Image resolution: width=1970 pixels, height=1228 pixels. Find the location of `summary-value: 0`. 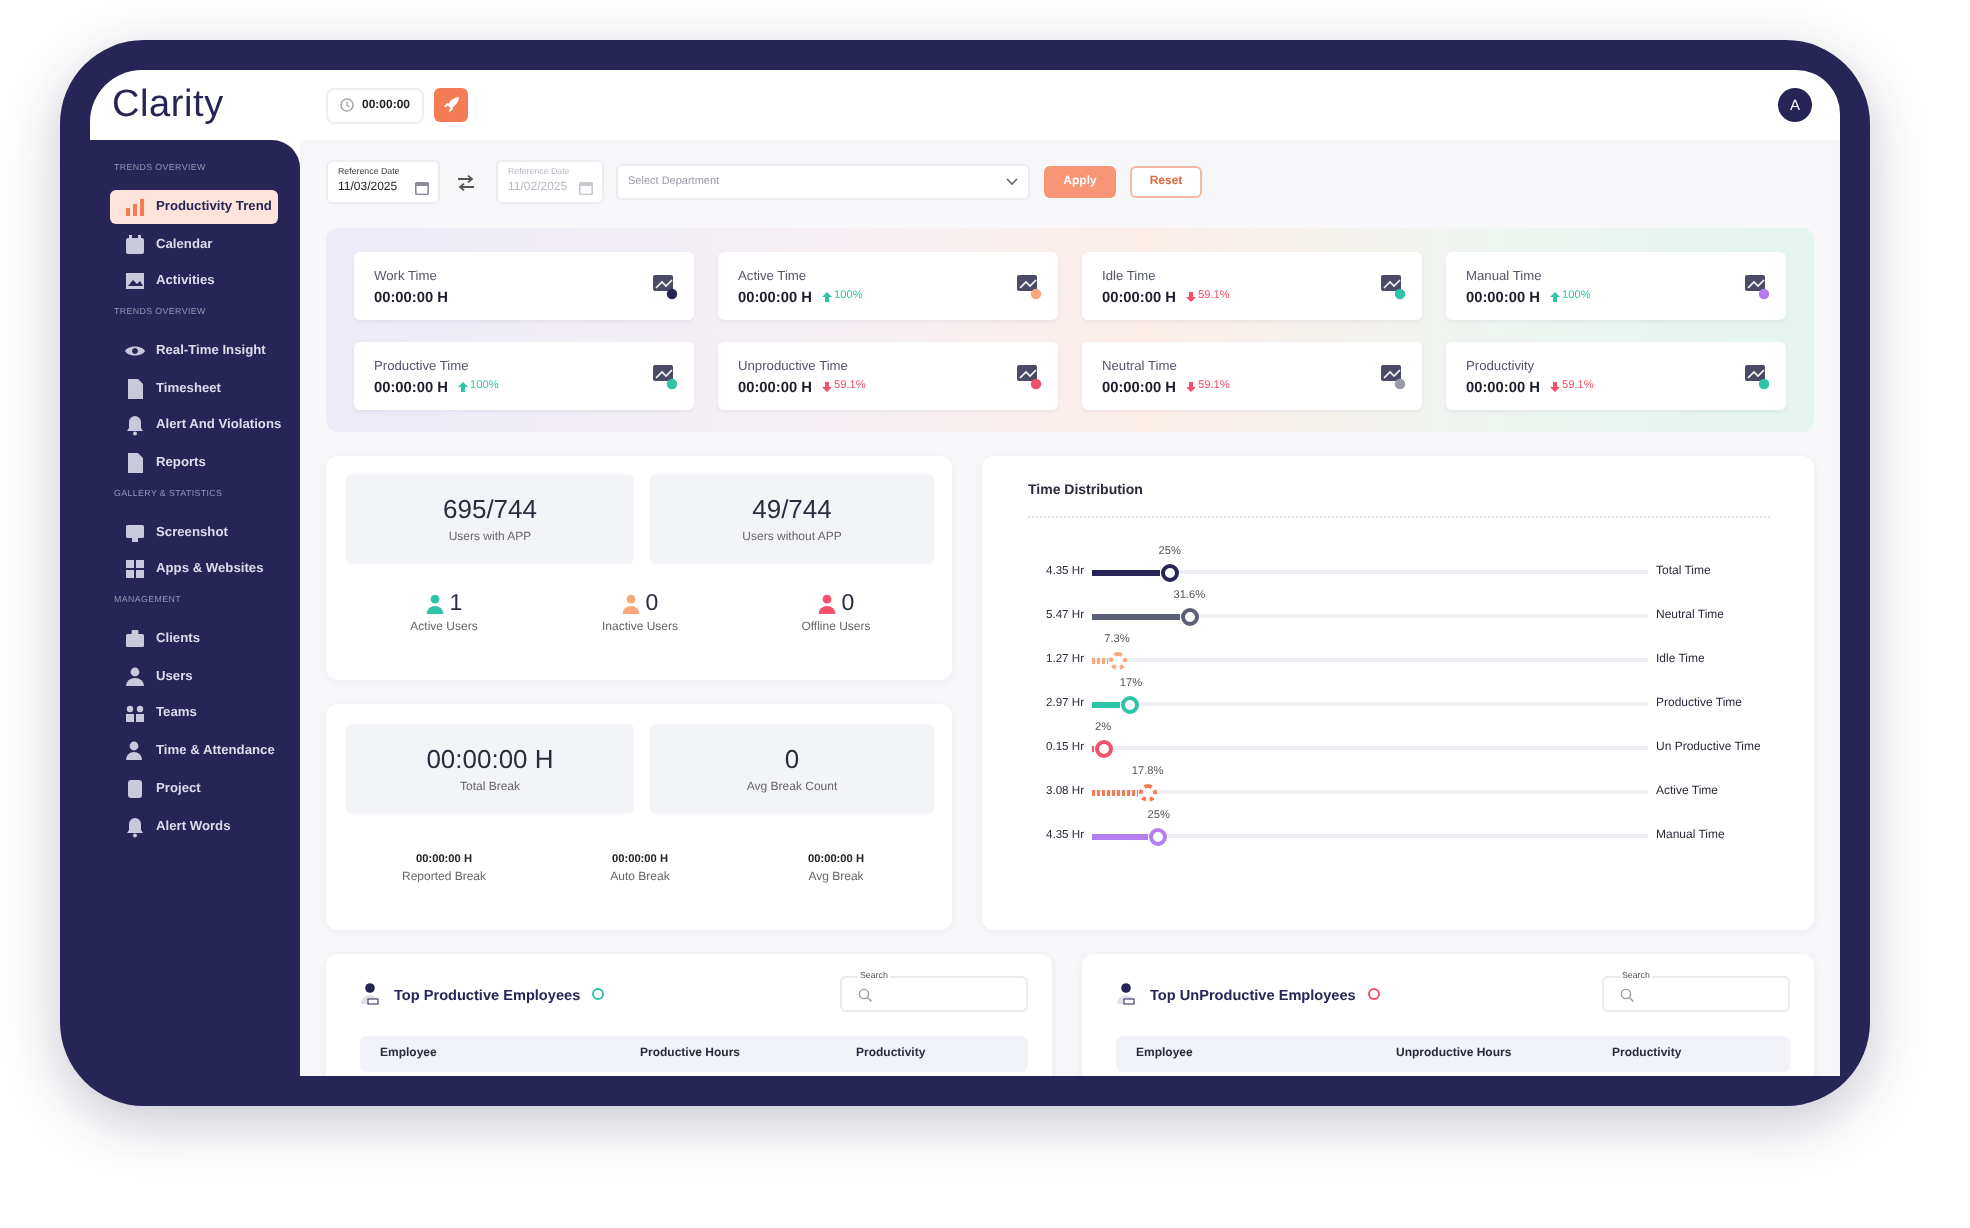

summary-value: 0 is located at coordinates (792, 759).